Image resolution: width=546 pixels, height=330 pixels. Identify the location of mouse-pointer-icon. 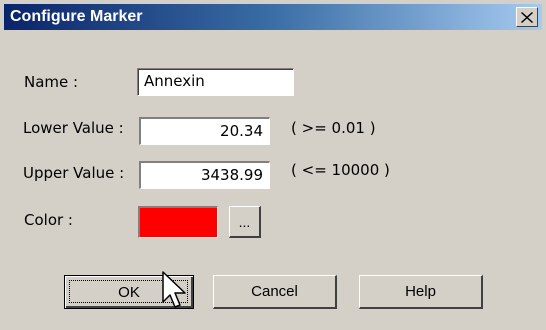
(174, 289).